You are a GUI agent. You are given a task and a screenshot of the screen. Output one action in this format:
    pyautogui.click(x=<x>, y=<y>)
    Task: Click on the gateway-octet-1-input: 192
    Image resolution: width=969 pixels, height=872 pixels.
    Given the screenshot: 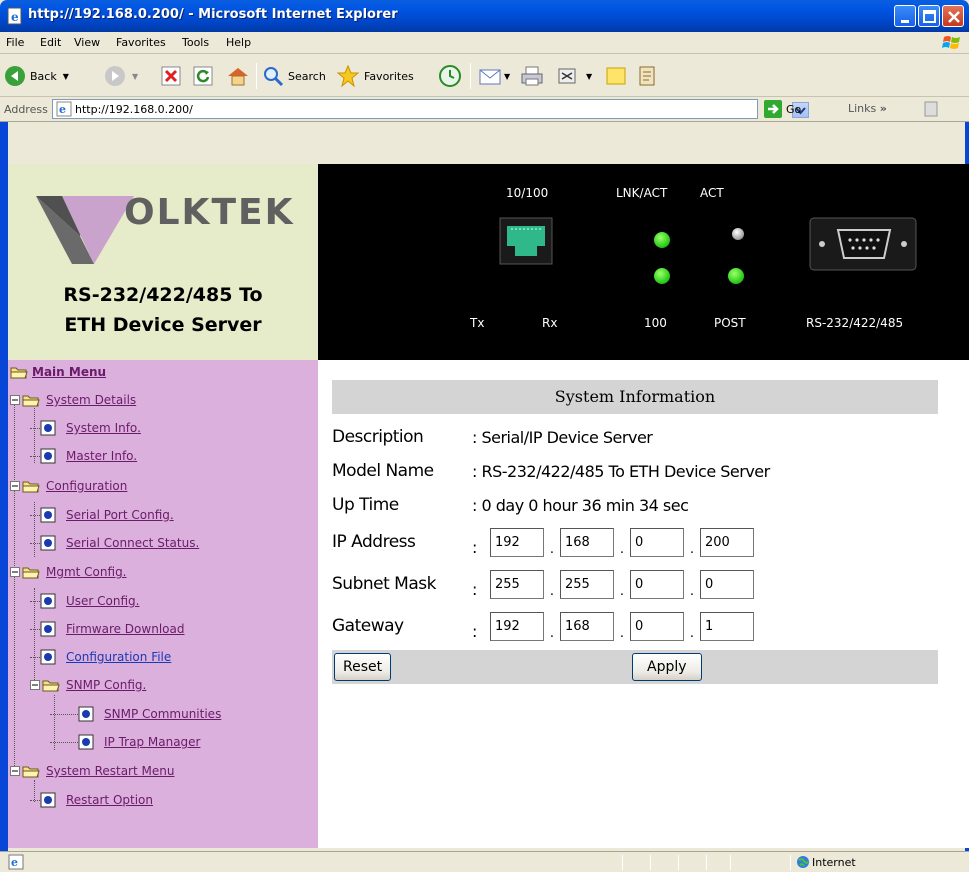 What is the action you would take?
    pyautogui.click(x=517, y=626)
    